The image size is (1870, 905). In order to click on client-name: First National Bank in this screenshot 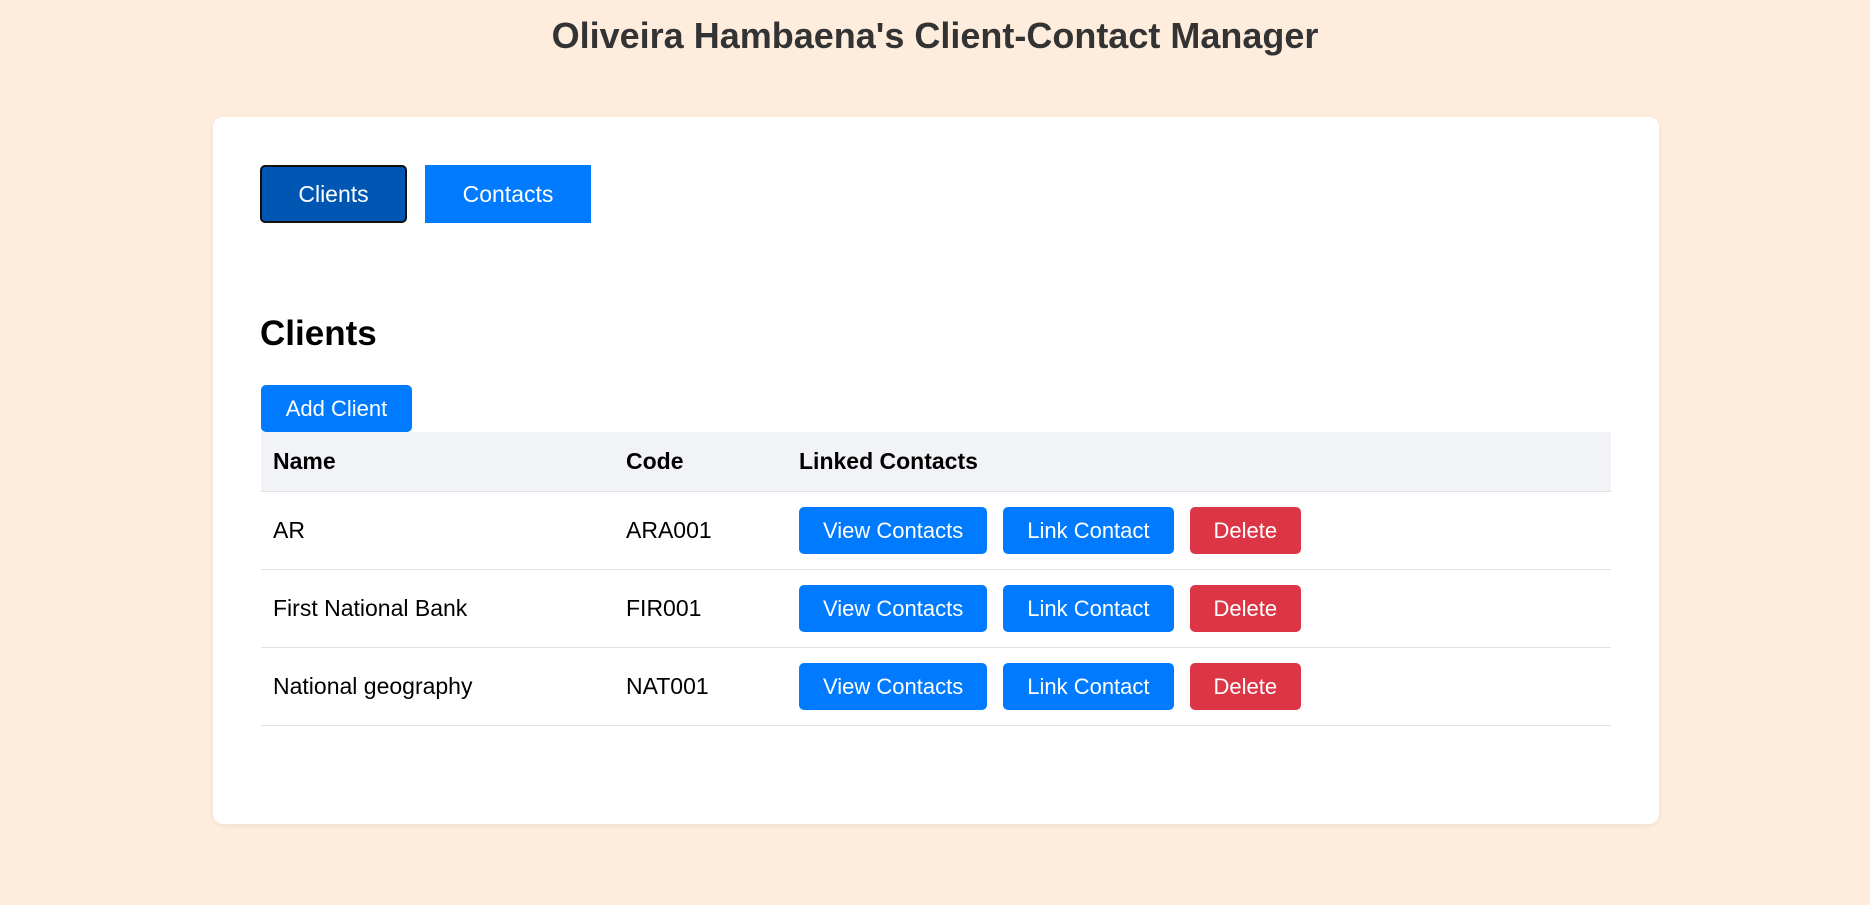, I will do `click(437, 608)`.